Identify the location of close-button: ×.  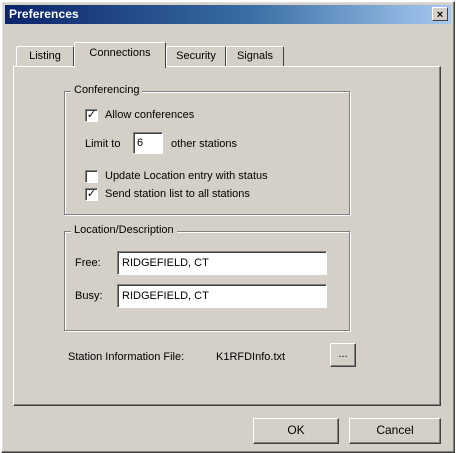
(440, 14).